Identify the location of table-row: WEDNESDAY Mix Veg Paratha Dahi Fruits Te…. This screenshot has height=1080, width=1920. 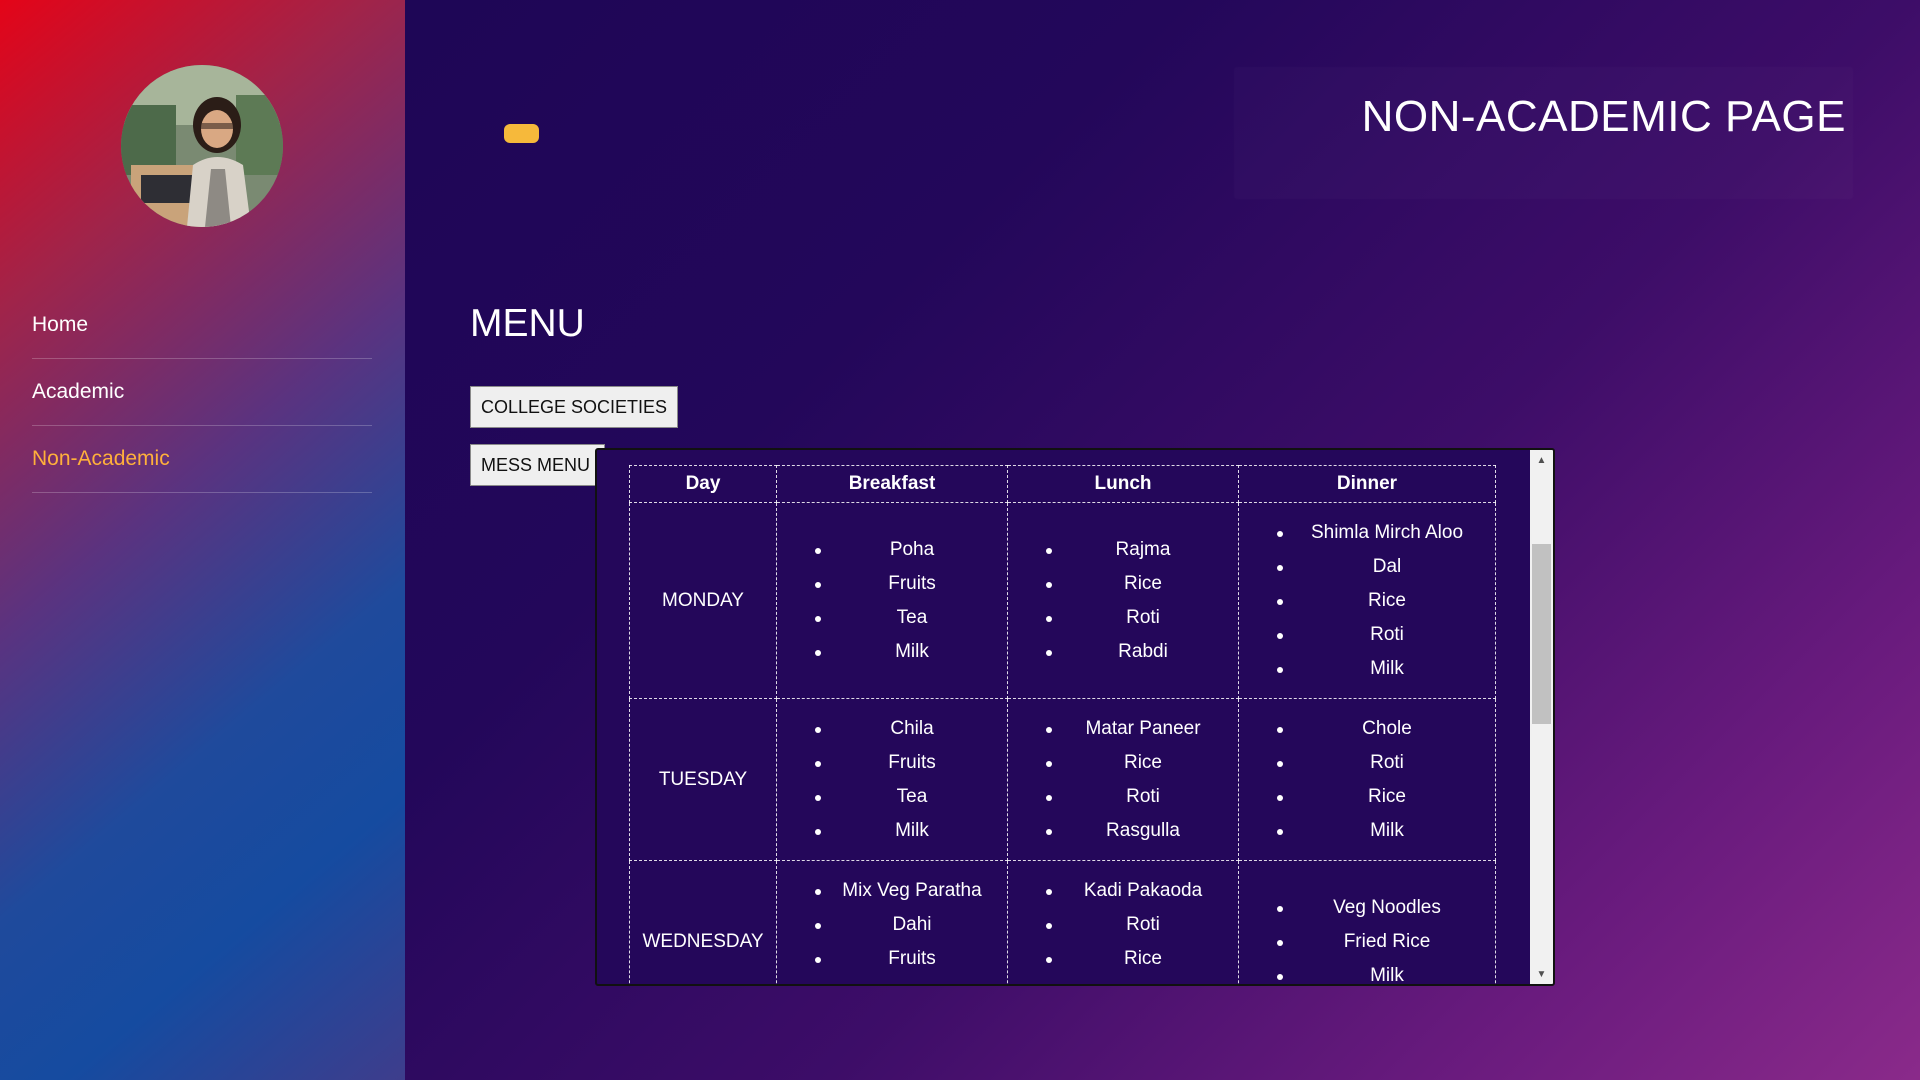
(1062, 922).